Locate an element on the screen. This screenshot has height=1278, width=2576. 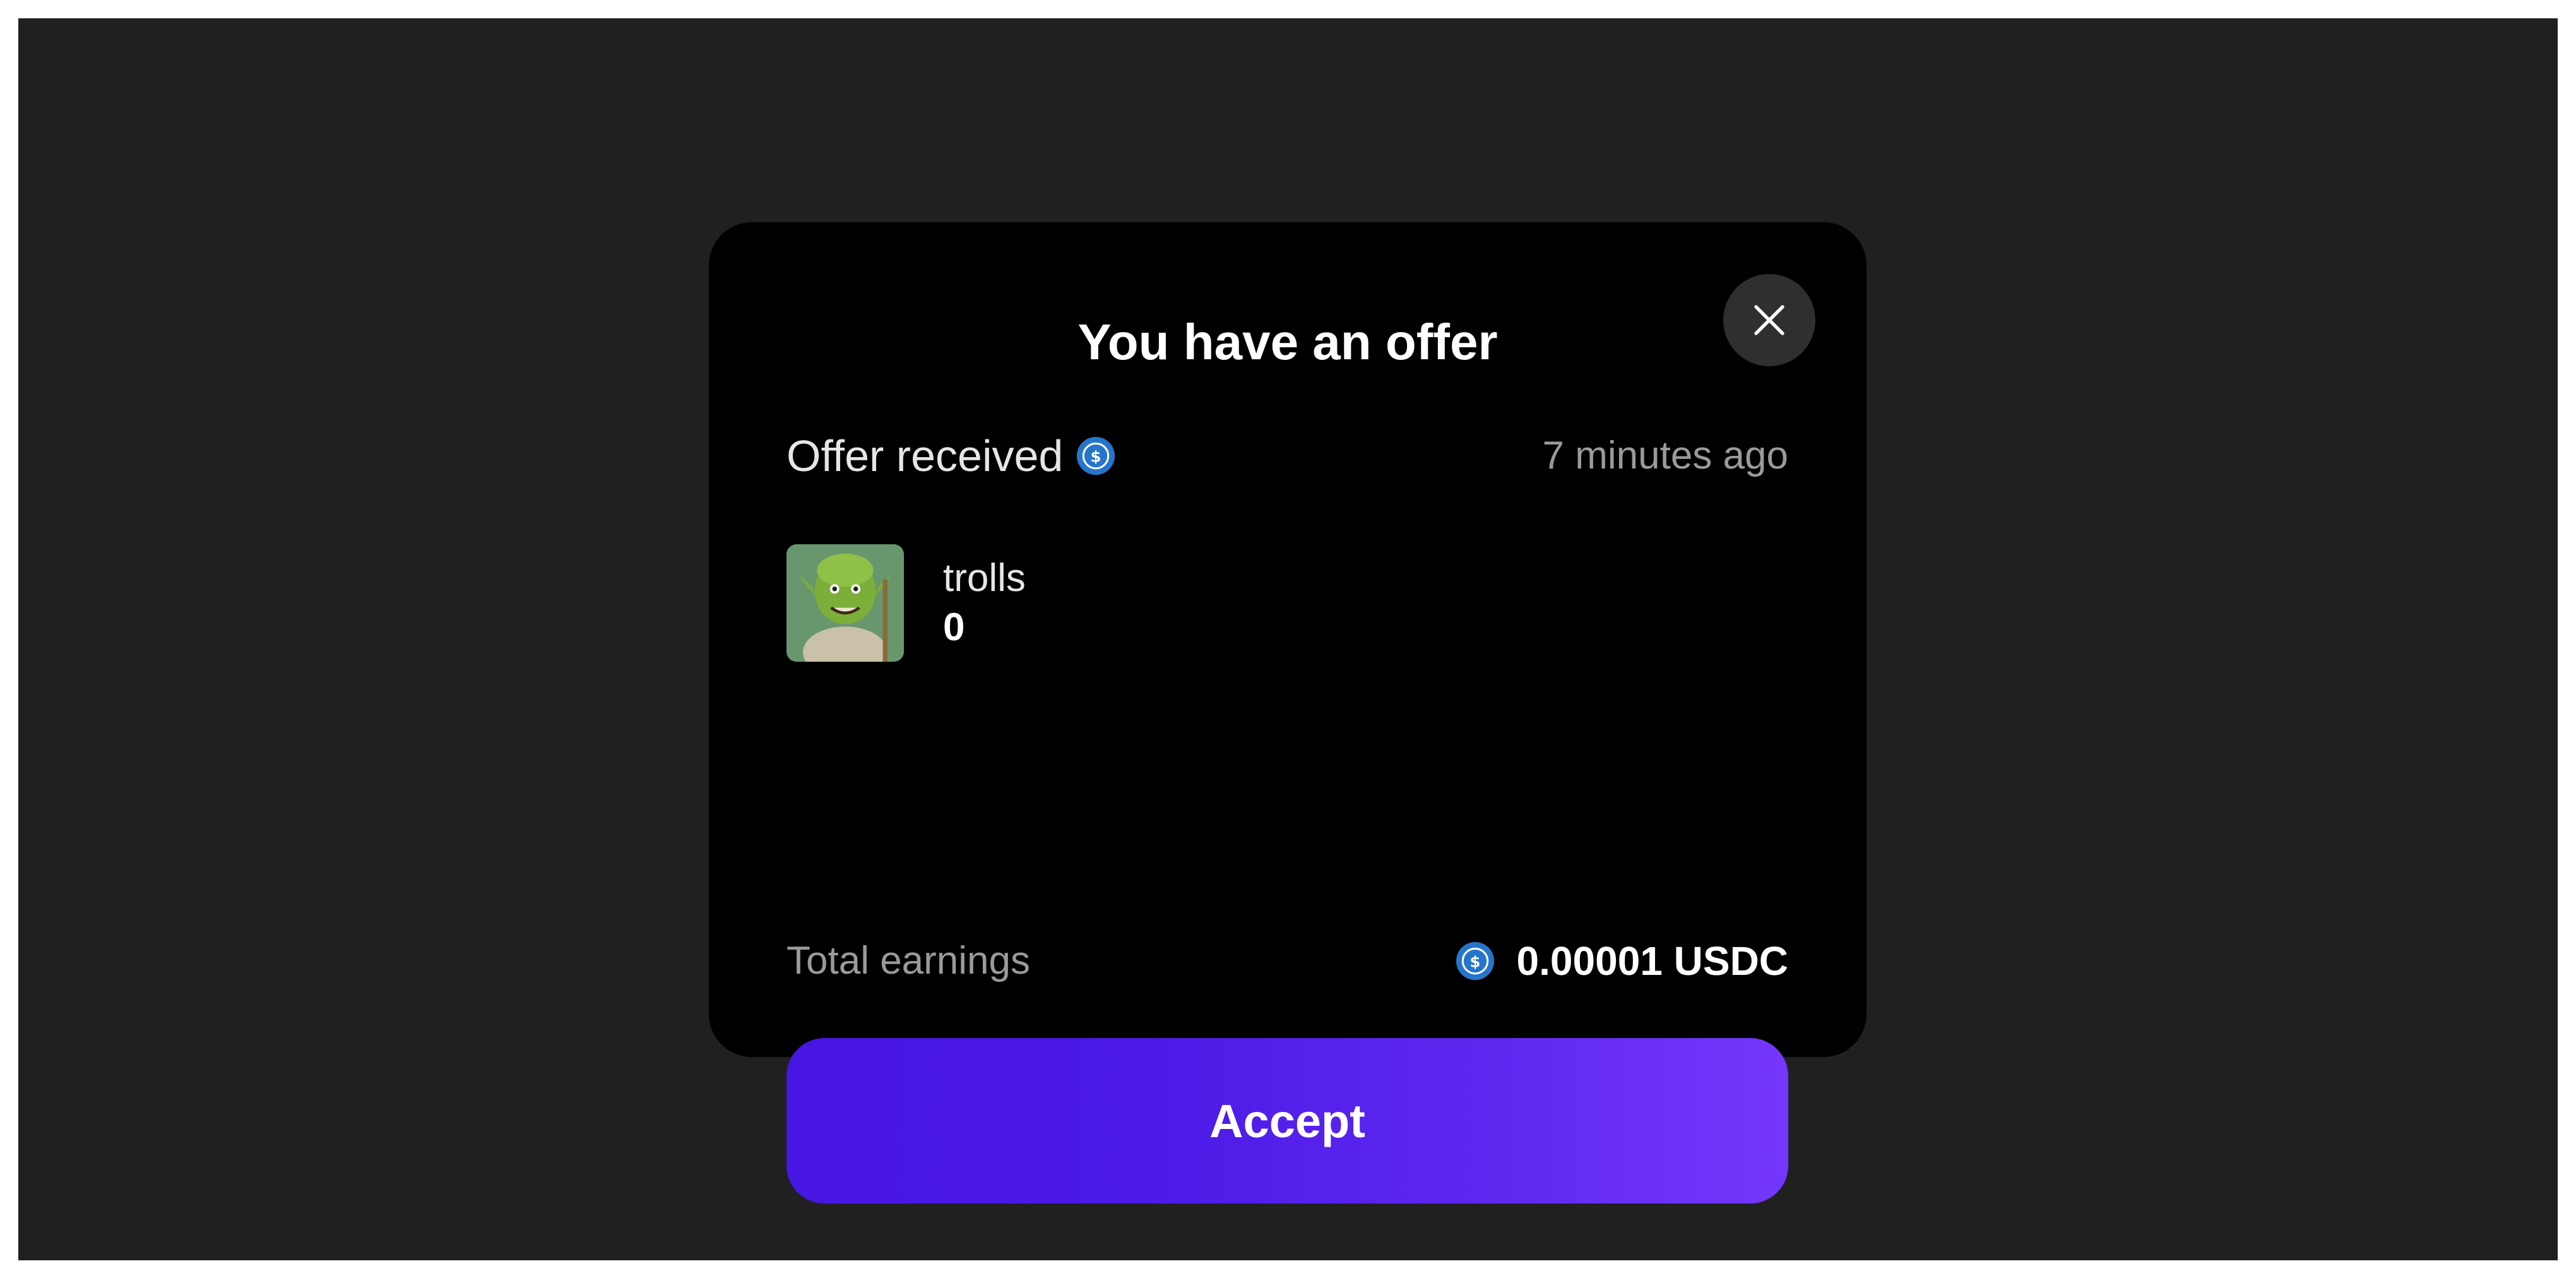
total-earnings-value: 0.00001 USDC is located at coordinates (1652, 961).